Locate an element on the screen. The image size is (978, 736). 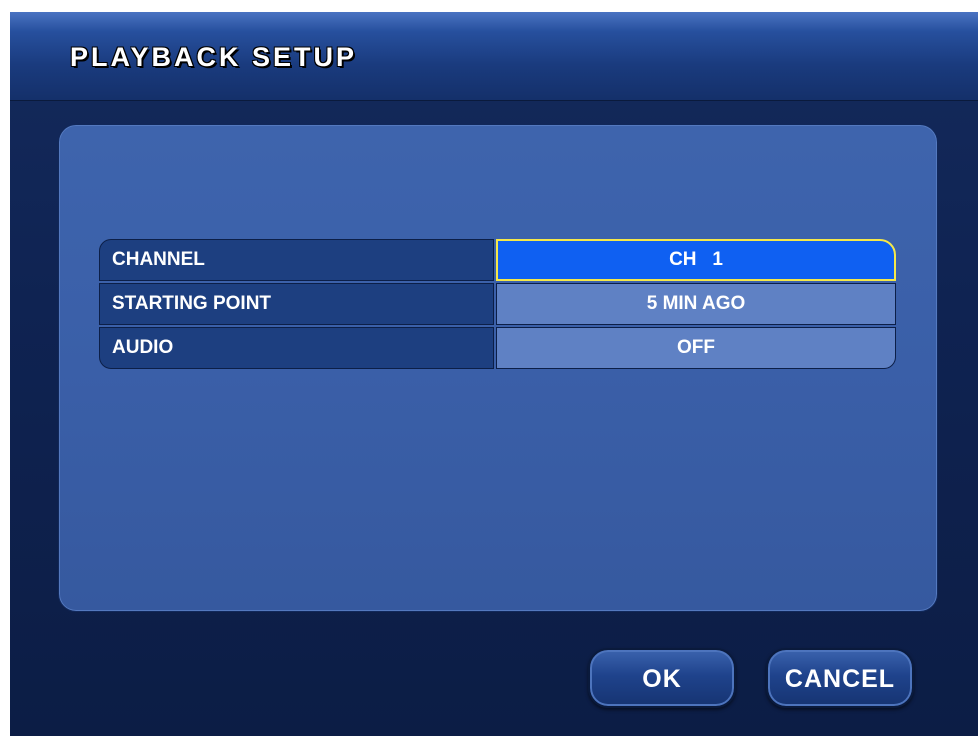
setting-row-audio: AUDIO OFF is located at coordinates (497, 348).